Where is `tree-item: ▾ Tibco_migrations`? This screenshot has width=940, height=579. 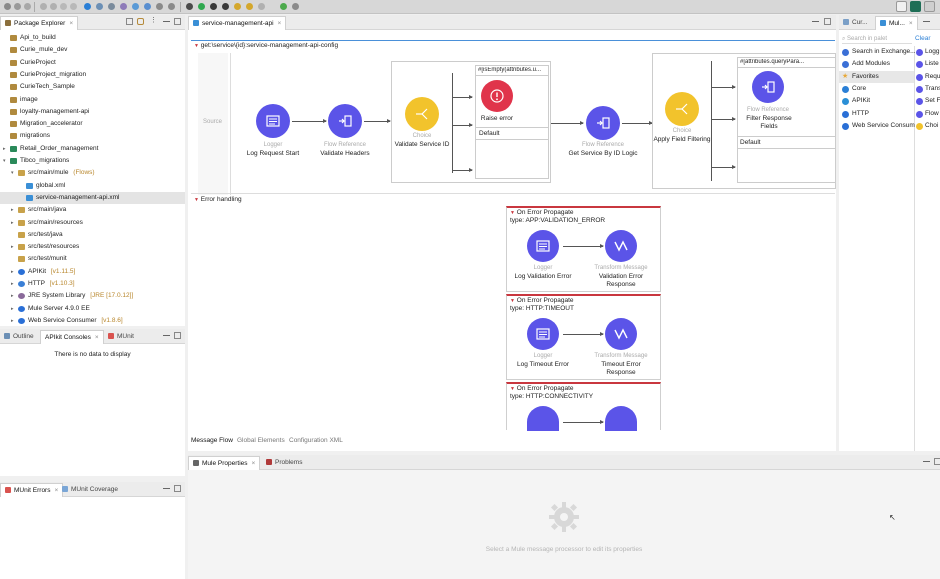 tree-item: ▾ Tibco_migrations is located at coordinates (92, 161).